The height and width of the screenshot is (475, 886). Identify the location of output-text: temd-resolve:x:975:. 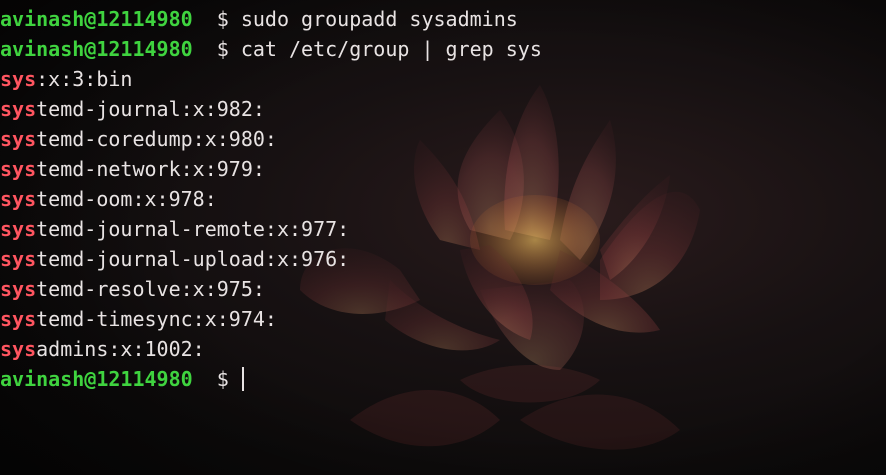
(150, 289).